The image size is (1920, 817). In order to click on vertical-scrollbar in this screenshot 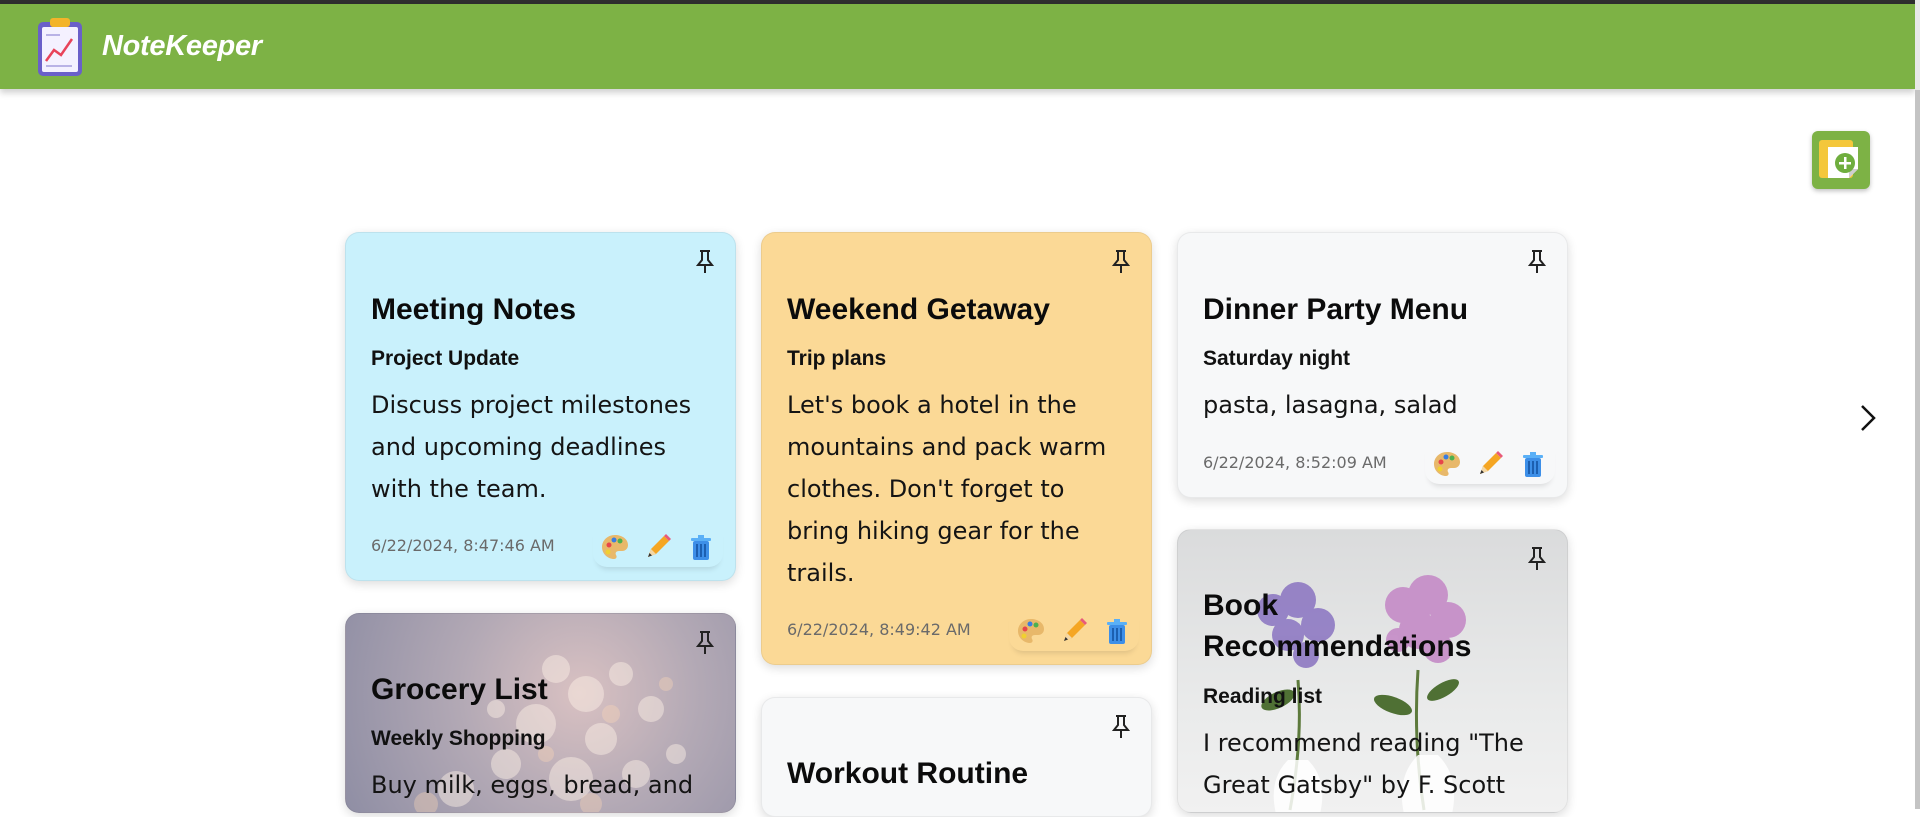, I will do `click(1917, 404)`.